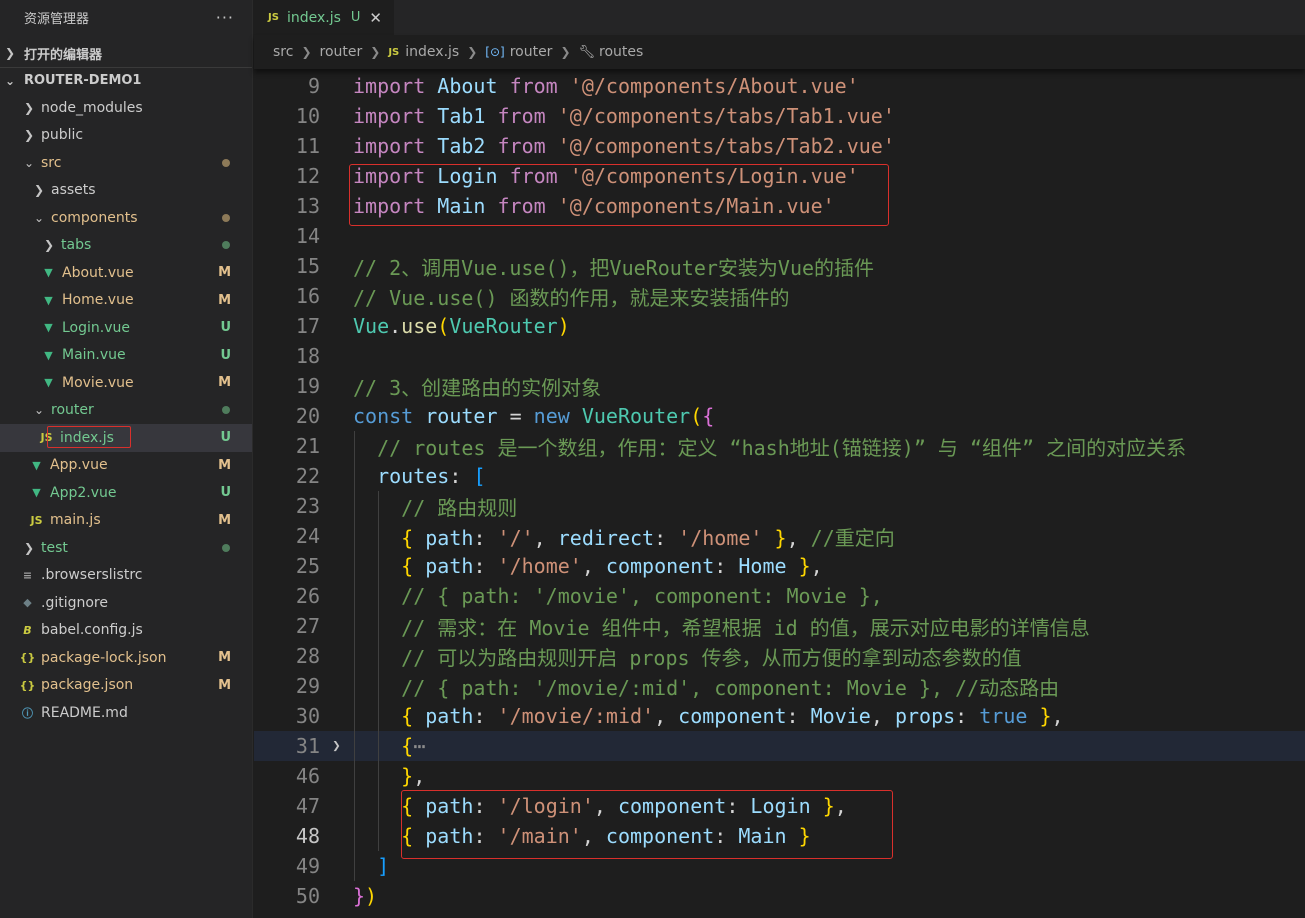 The image size is (1305, 918). What do you see at coordinates (779, 656) in the screenshot?
I see `code-line: 28 // 可以为路由规则开启 props 传参，从而方便的拿到动态参数的值` at bounding box center [779, 656].